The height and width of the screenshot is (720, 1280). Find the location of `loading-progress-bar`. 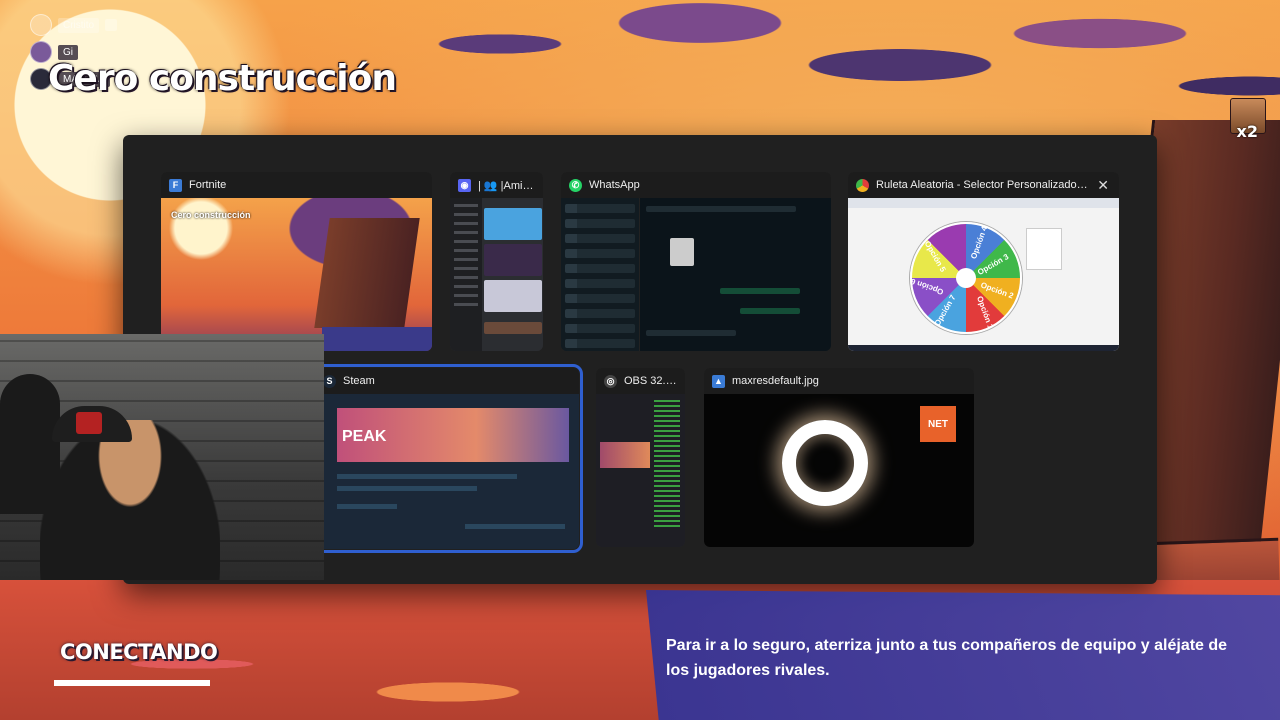

loading-progress-bar is located at coordinates (132, 683).